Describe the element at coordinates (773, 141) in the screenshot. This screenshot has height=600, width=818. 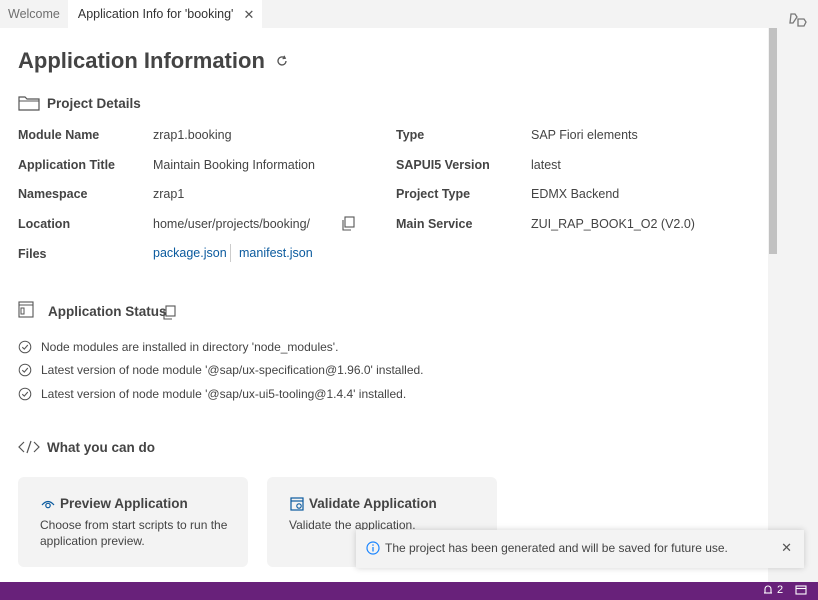
I see `scrollbar-thumb` at that location.